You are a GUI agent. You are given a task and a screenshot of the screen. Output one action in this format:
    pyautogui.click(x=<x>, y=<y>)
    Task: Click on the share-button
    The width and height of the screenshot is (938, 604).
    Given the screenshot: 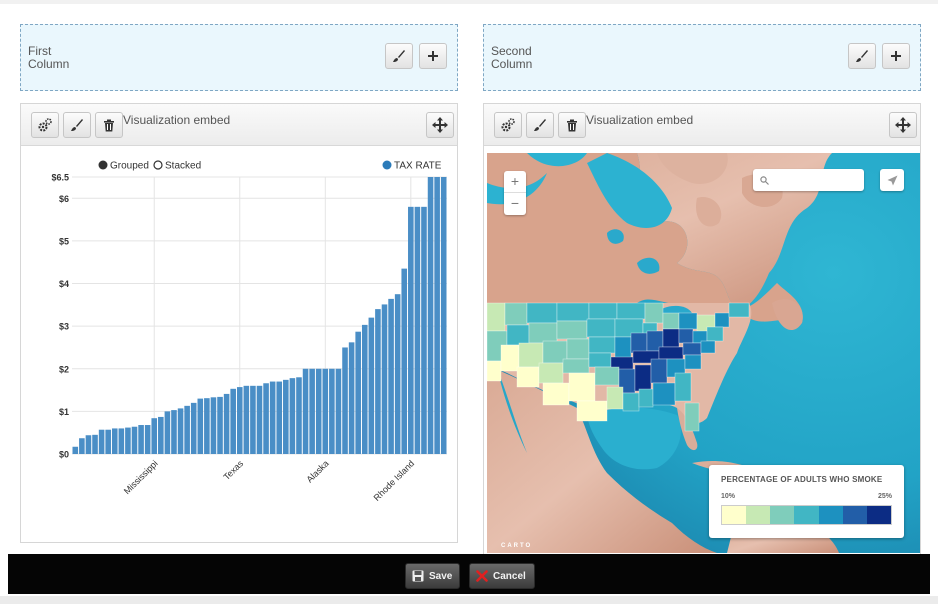 What is the action you would take?
    pyautogui.click(x=892, y=180)
    